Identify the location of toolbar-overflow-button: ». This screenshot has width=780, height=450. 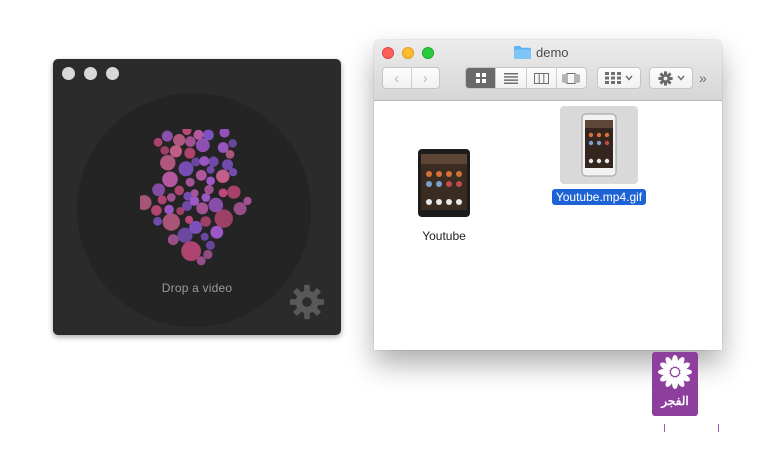
(703, 78).